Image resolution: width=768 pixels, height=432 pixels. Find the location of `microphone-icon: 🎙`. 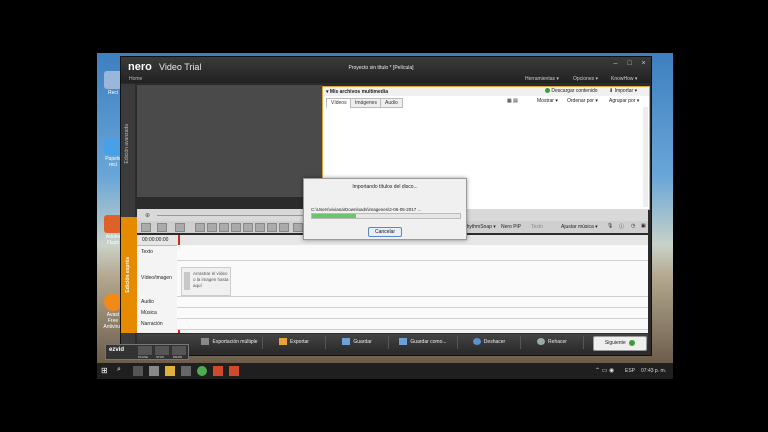

microphone-icon: 🎙 is located at coordinates (610, 226).